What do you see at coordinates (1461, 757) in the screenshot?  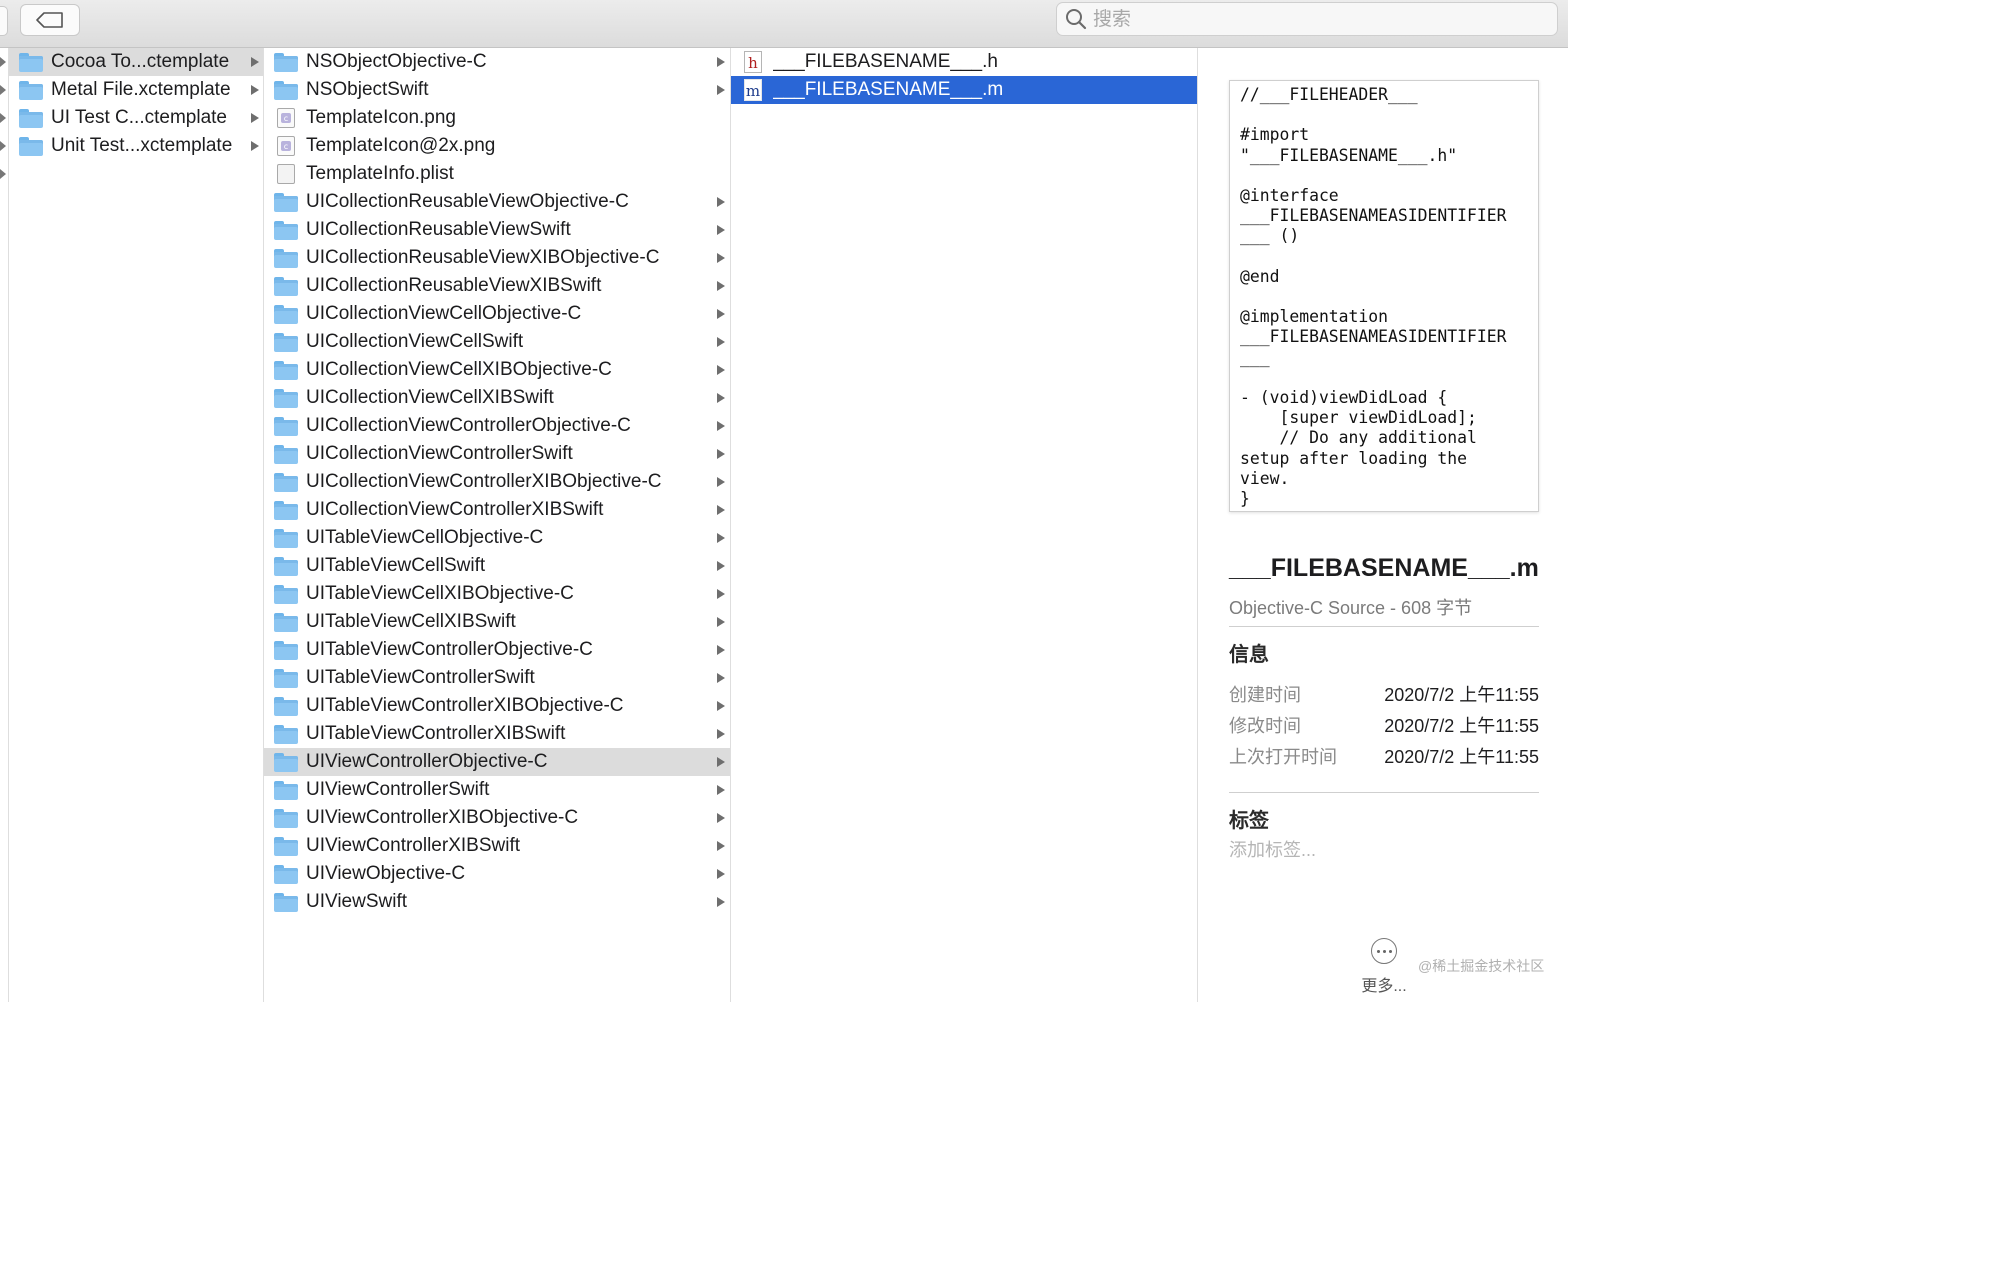 I see `info-value: 2020/7/2 上午11:55` at bounding box center [1461, 757].